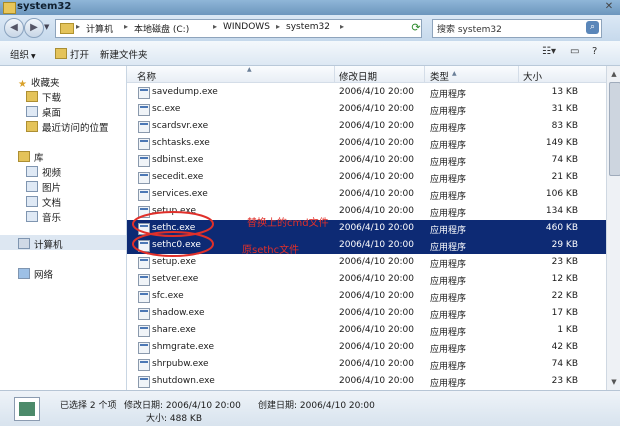  What do you see at coordinates (124, 54) in the screenshot?
I see `new-folder-button: 新建文件夹` at bounding box center [124, 54].